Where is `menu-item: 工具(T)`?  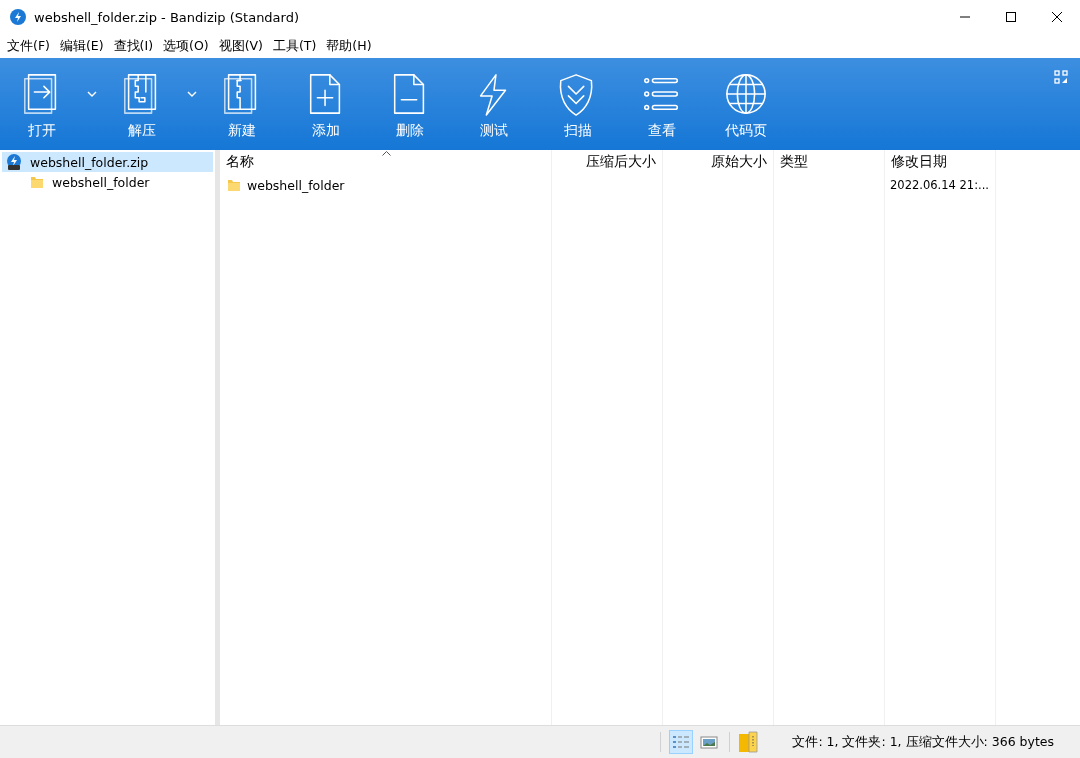 menu-item: 工具(T) is located at coordinates (294, 46).